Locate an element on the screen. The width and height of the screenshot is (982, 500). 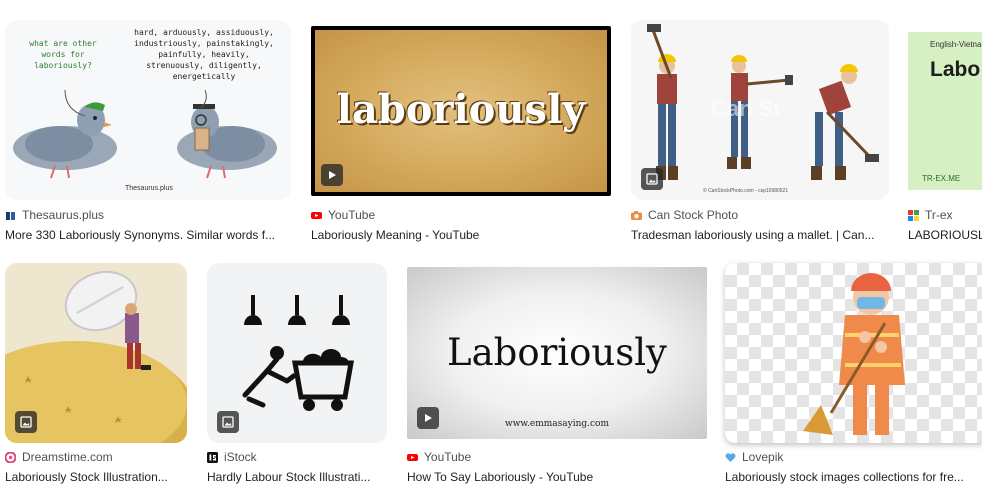
book-icon is located at coordinates (10, 215).